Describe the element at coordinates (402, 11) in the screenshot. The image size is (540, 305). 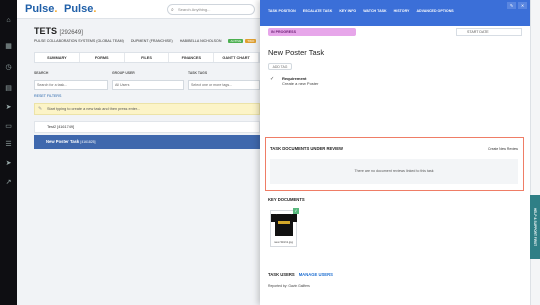
I see `history-button: HISTORY` at that location.